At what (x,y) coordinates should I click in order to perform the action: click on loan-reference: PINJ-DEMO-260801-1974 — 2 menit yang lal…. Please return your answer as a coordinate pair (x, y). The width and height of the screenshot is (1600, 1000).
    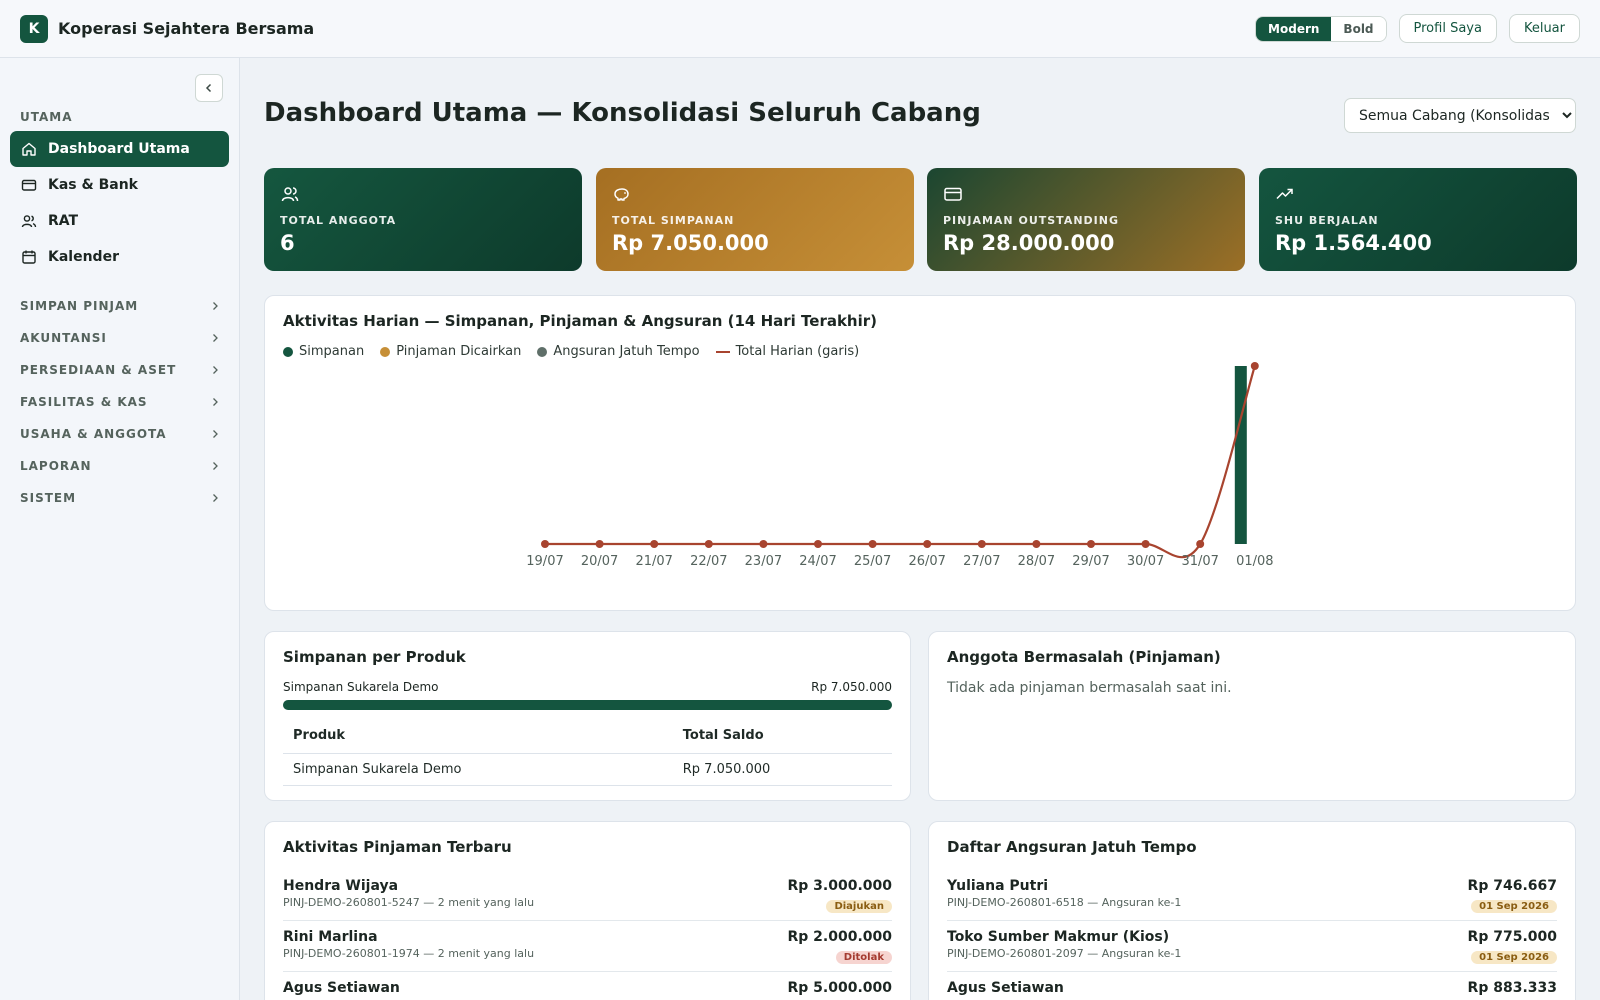
    Looking at the image, I should click on (409, 953).